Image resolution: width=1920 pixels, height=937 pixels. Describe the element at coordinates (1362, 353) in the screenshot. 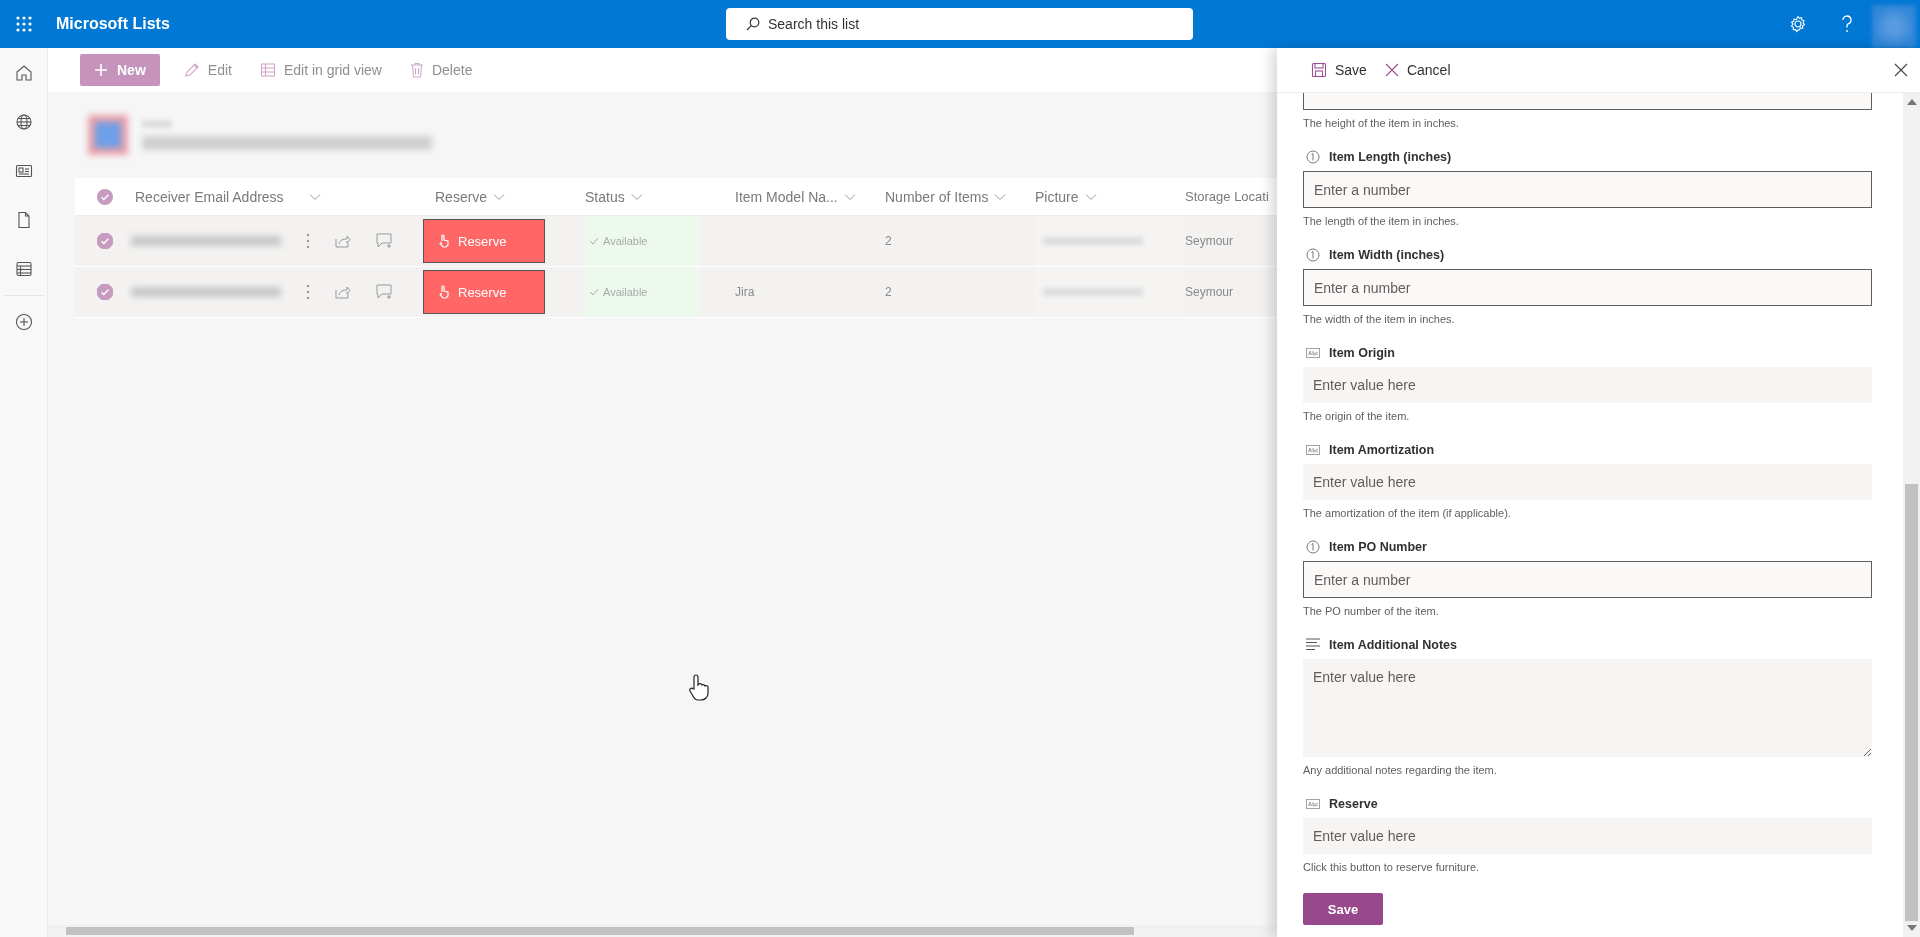

I see `field-label: Item Origin` at that location.